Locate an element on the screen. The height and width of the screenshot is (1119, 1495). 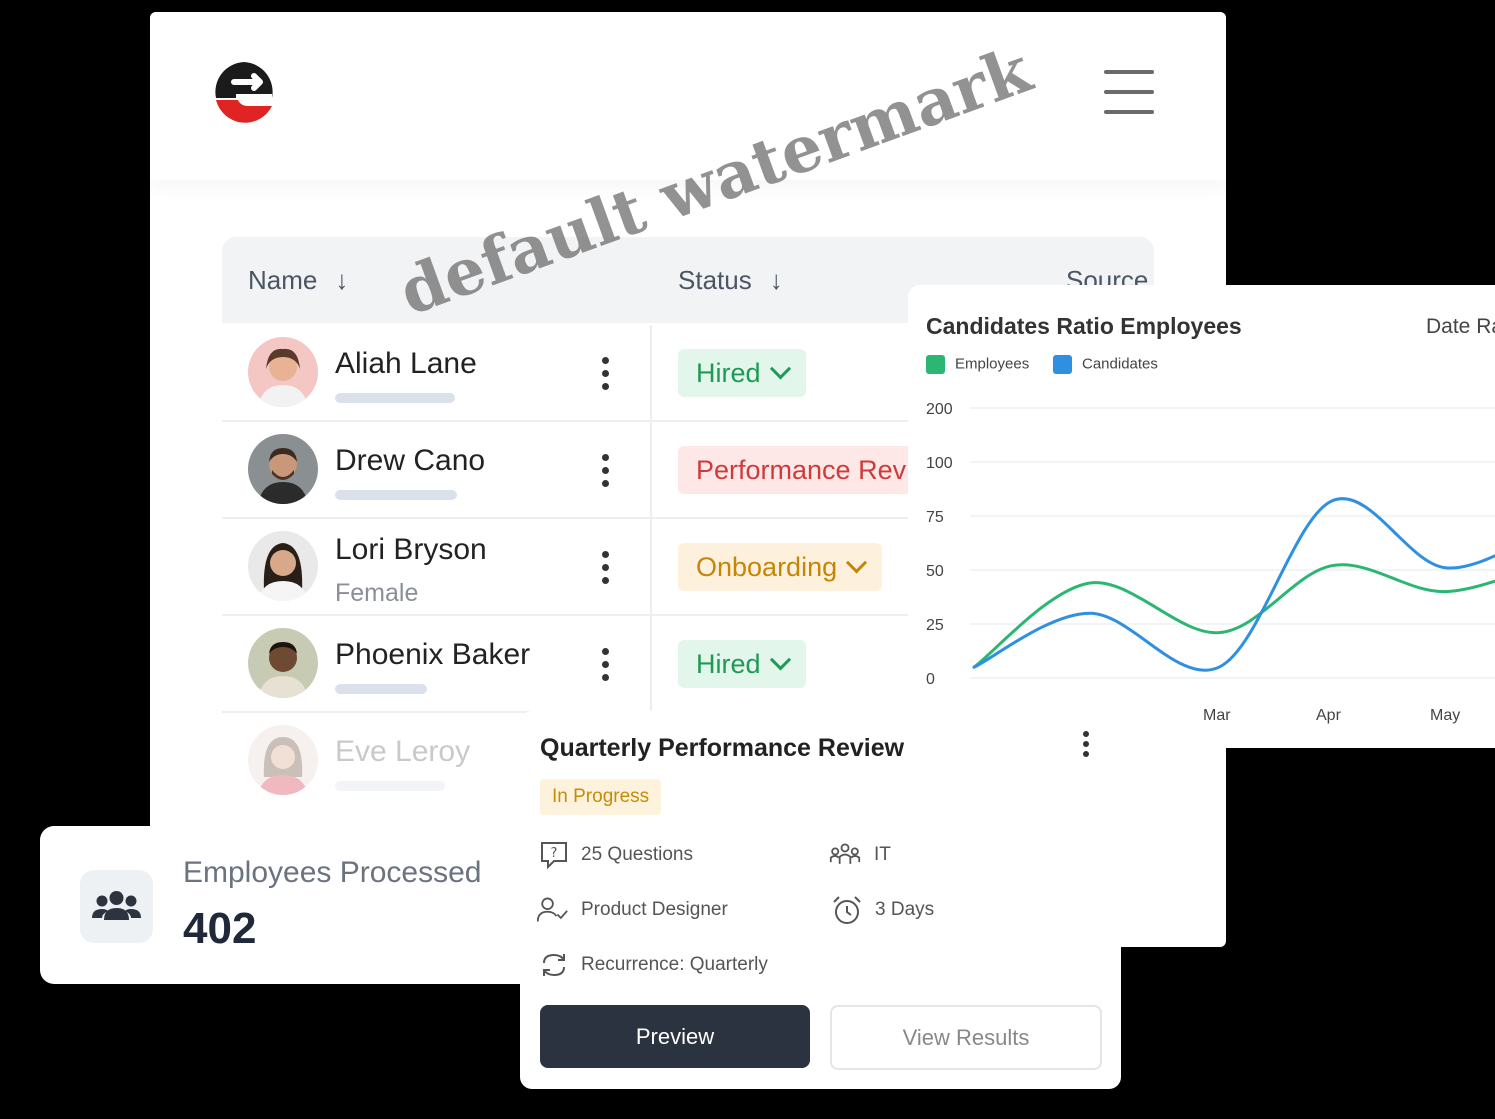
questions-count: 25 Questions is located at coordinates (637, 854).